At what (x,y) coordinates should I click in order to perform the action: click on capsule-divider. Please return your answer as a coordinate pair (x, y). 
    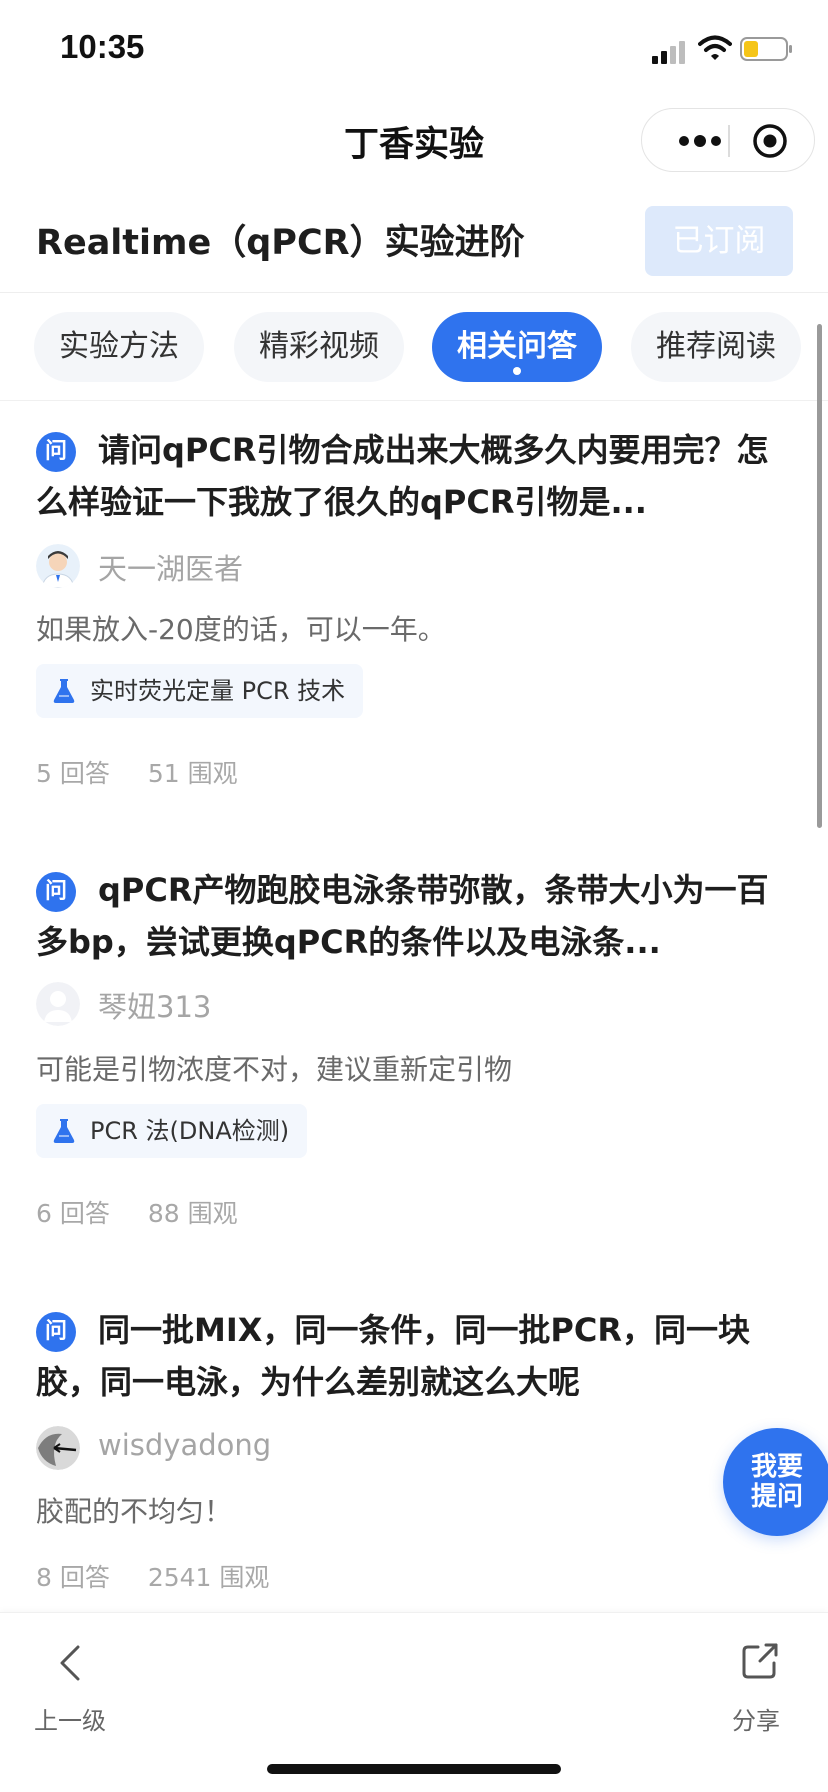
    Looking at the image, I should click on (729, 141).